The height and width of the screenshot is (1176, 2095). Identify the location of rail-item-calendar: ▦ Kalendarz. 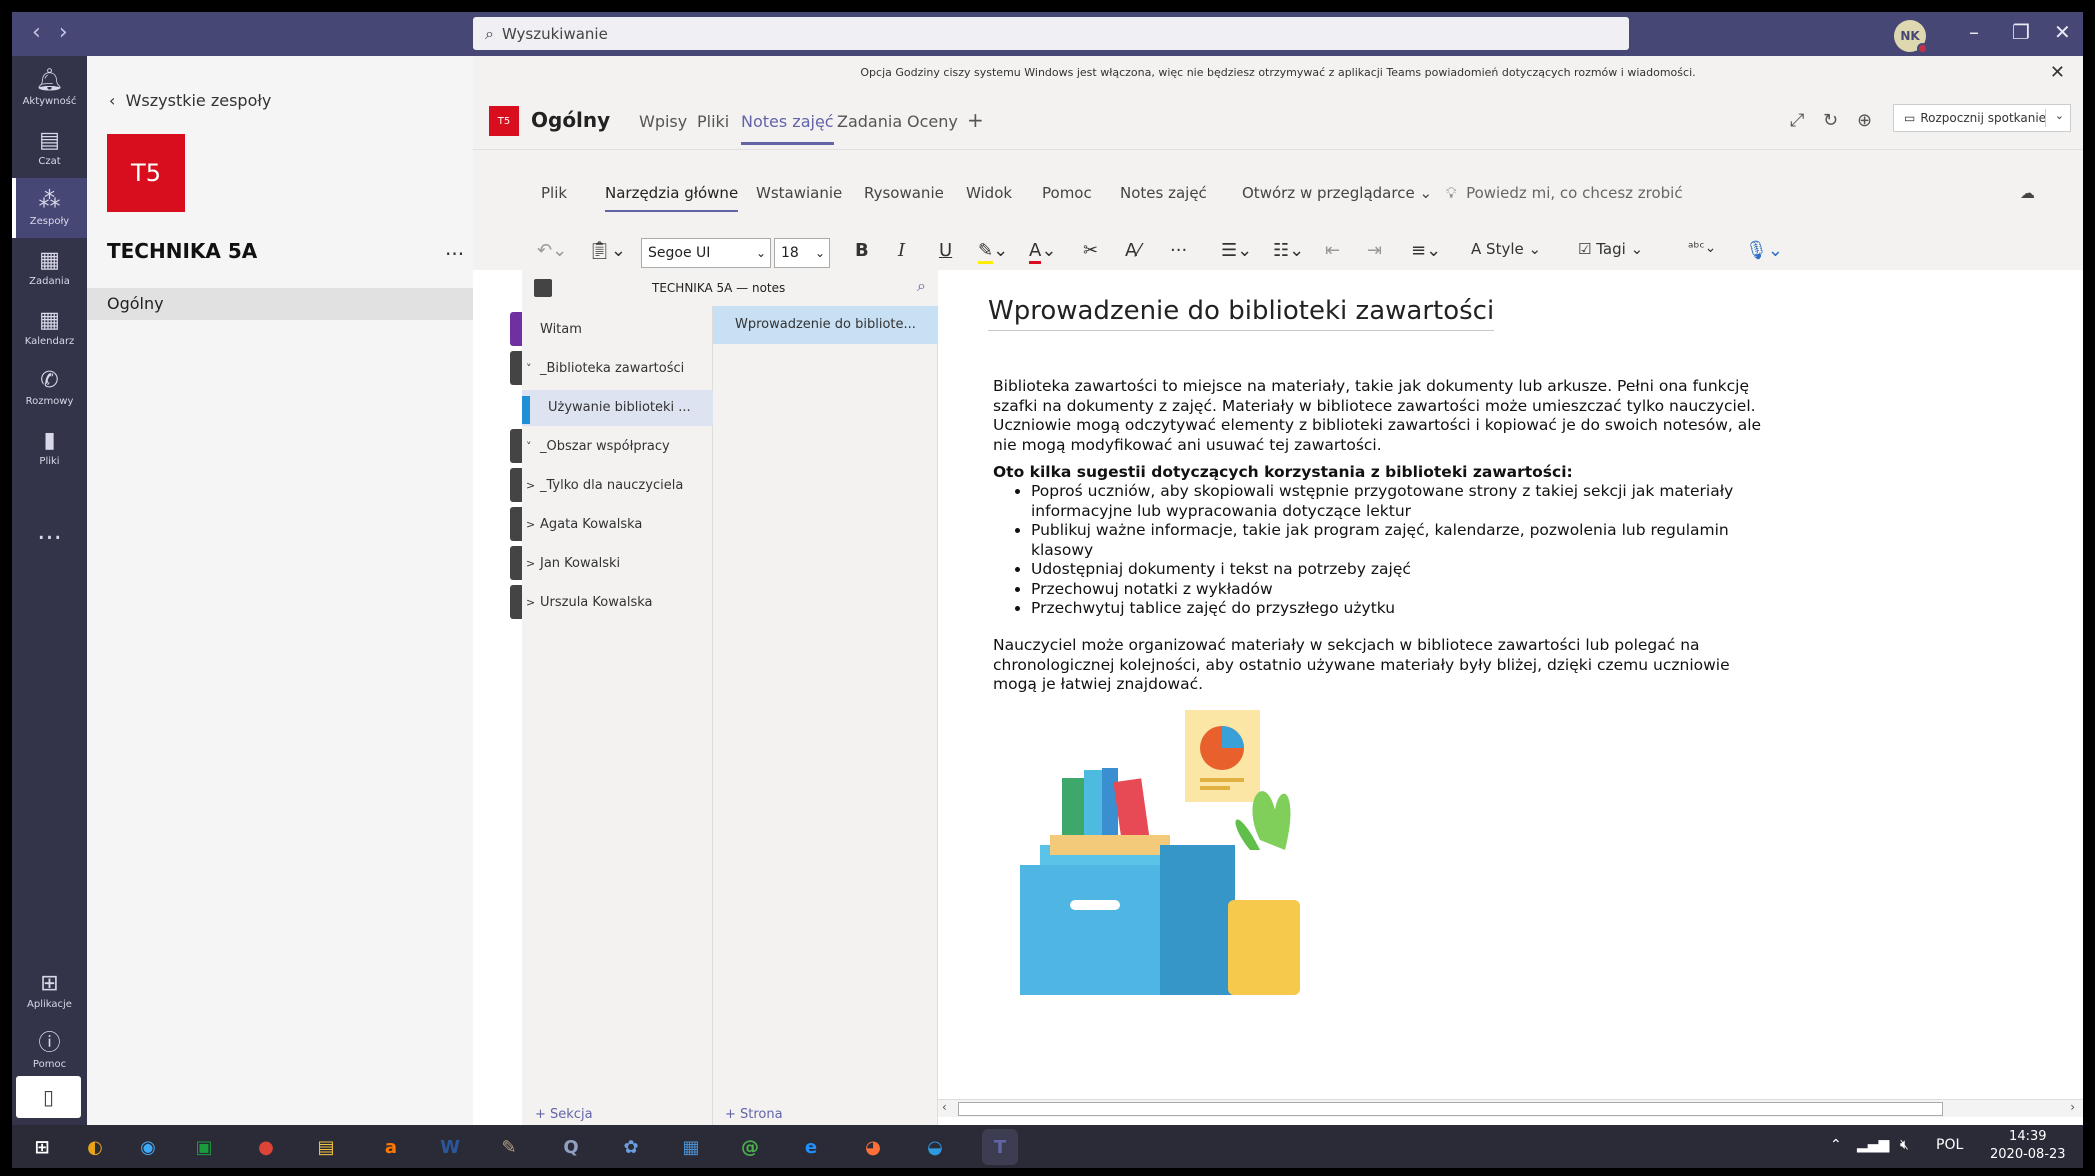
(49, 328).